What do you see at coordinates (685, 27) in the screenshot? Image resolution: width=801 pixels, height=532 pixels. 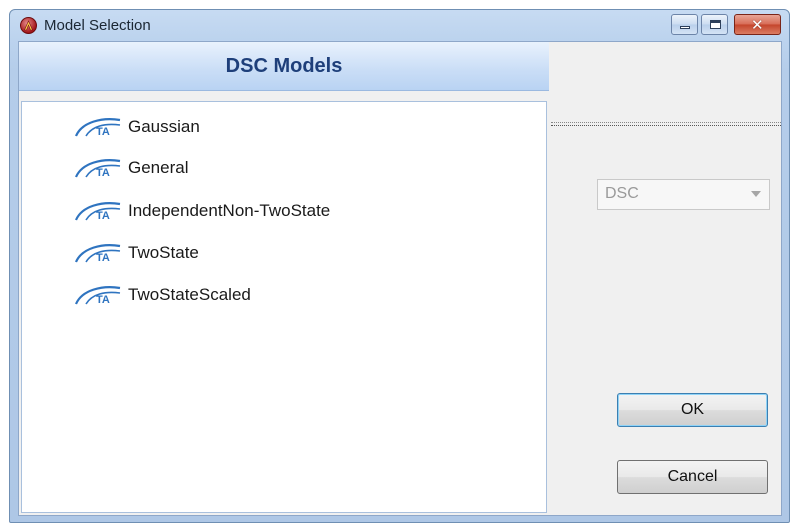 I see `minimize-icon` at bounding box center [685, 27].